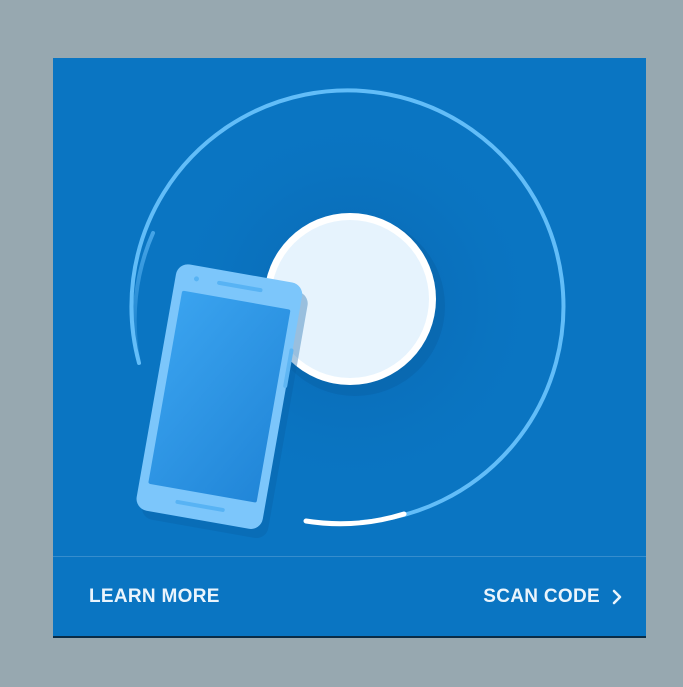  I want to click on card-actions: LEARN MORE SCAN CODE, so click(349, 596).